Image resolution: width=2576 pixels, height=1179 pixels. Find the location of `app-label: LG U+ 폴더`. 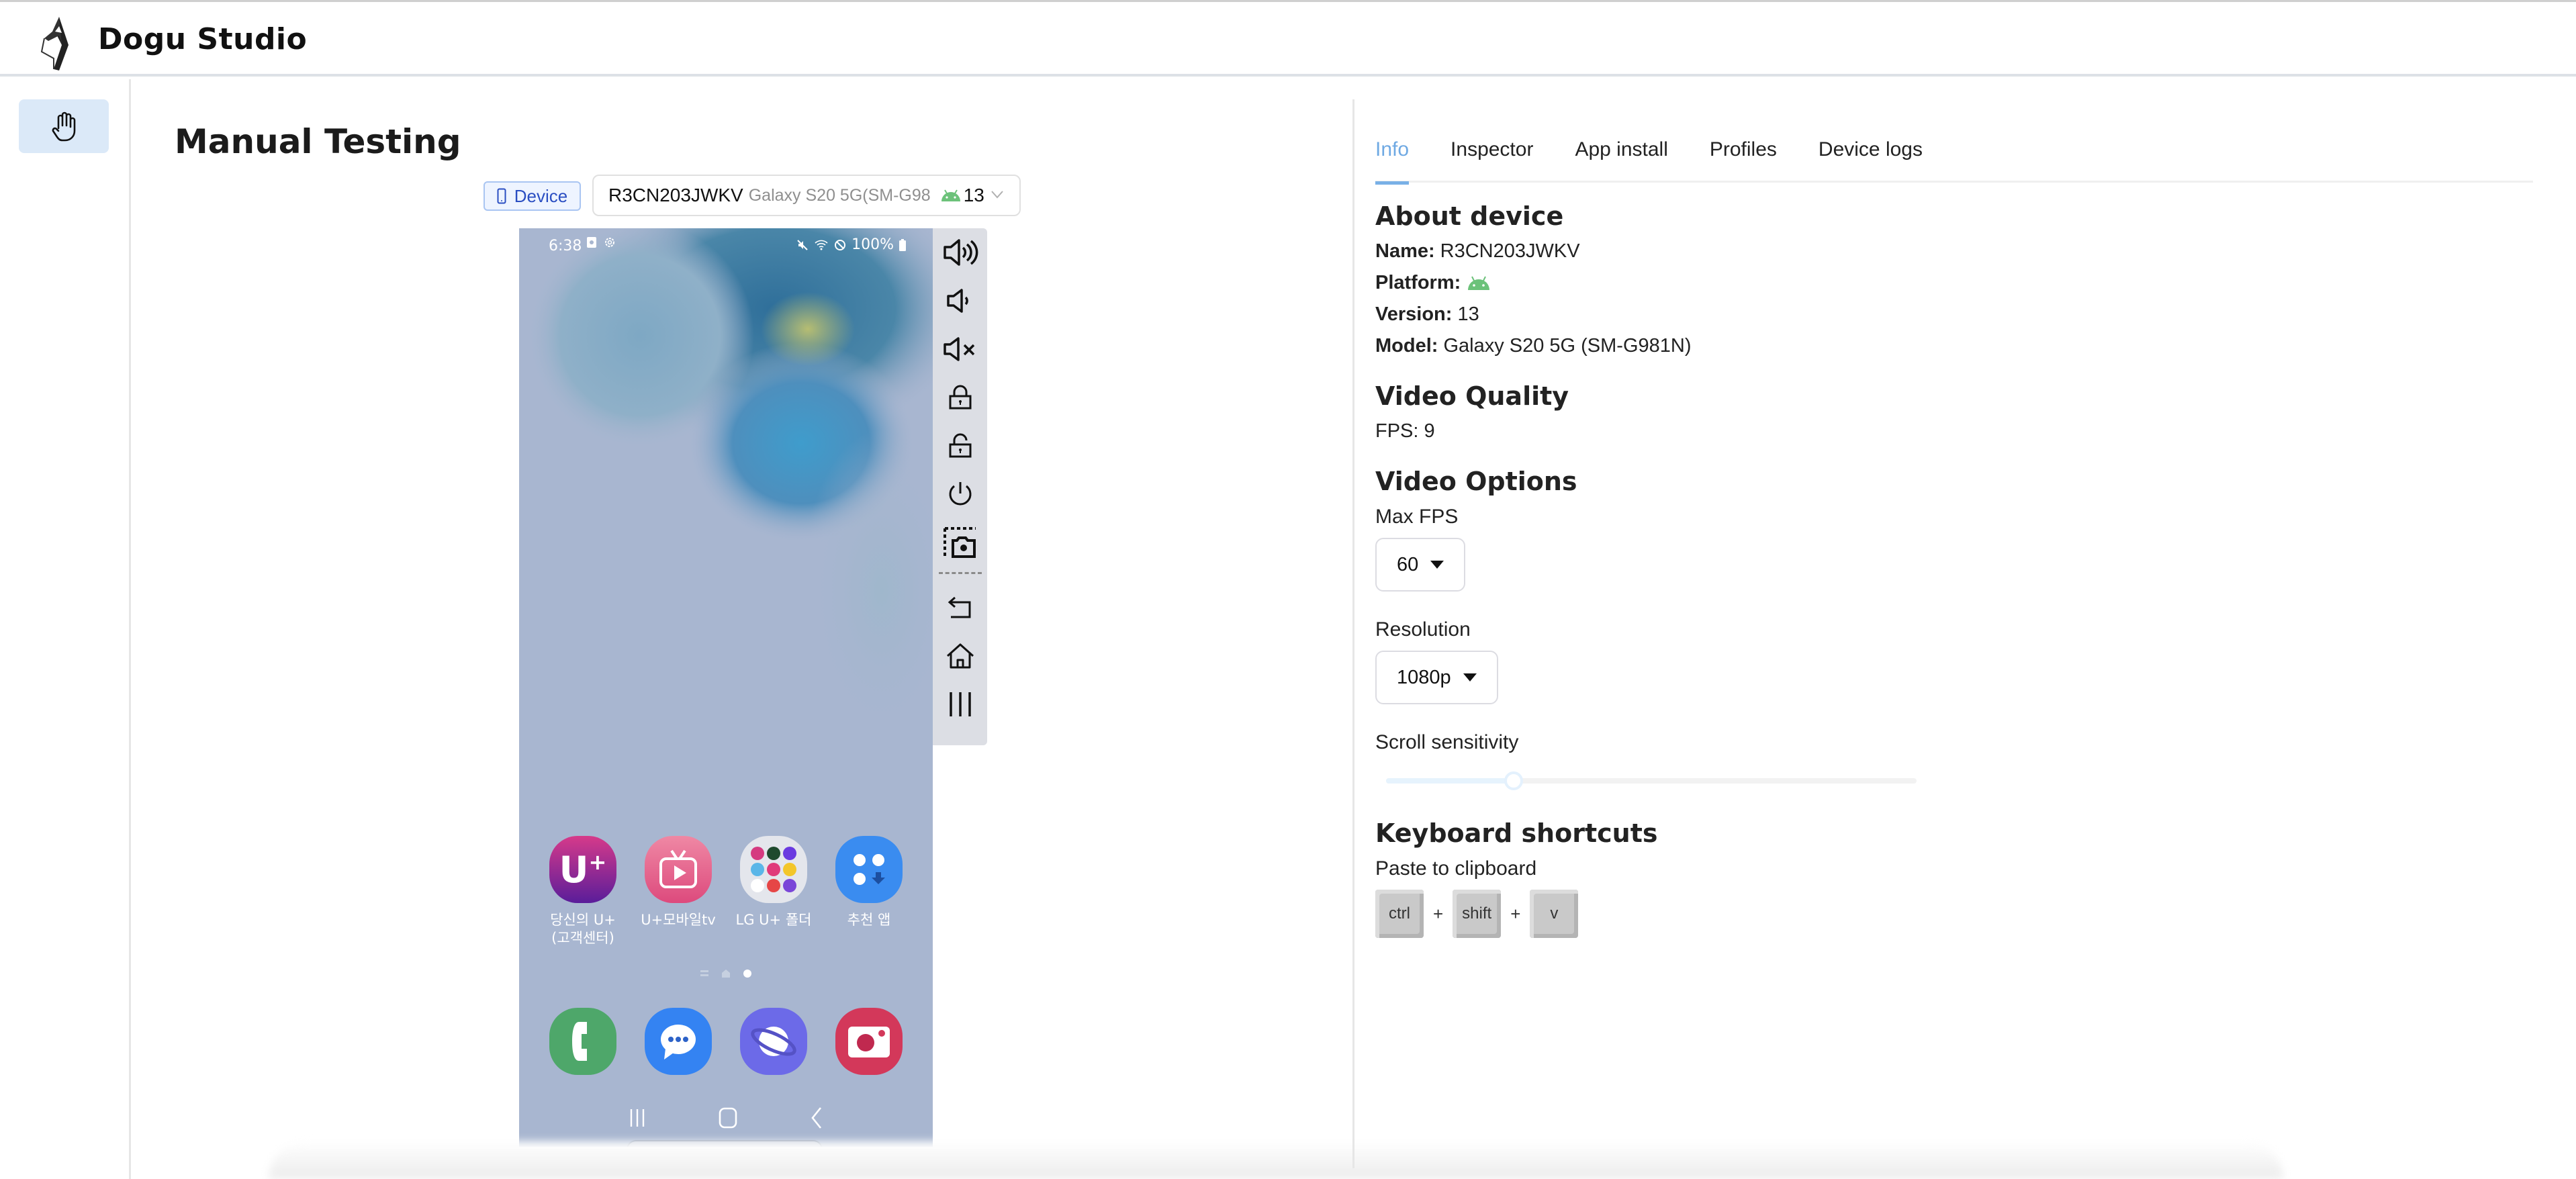

app-label: LG U+ 폴더 is located at coordinates (773, 920).